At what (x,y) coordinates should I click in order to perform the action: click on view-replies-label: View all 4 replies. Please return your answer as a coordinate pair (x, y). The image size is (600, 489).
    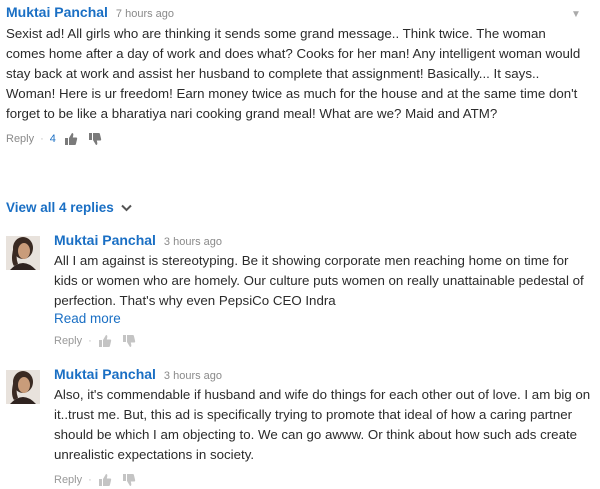
    Looking at the image, I should click on (60, 207).